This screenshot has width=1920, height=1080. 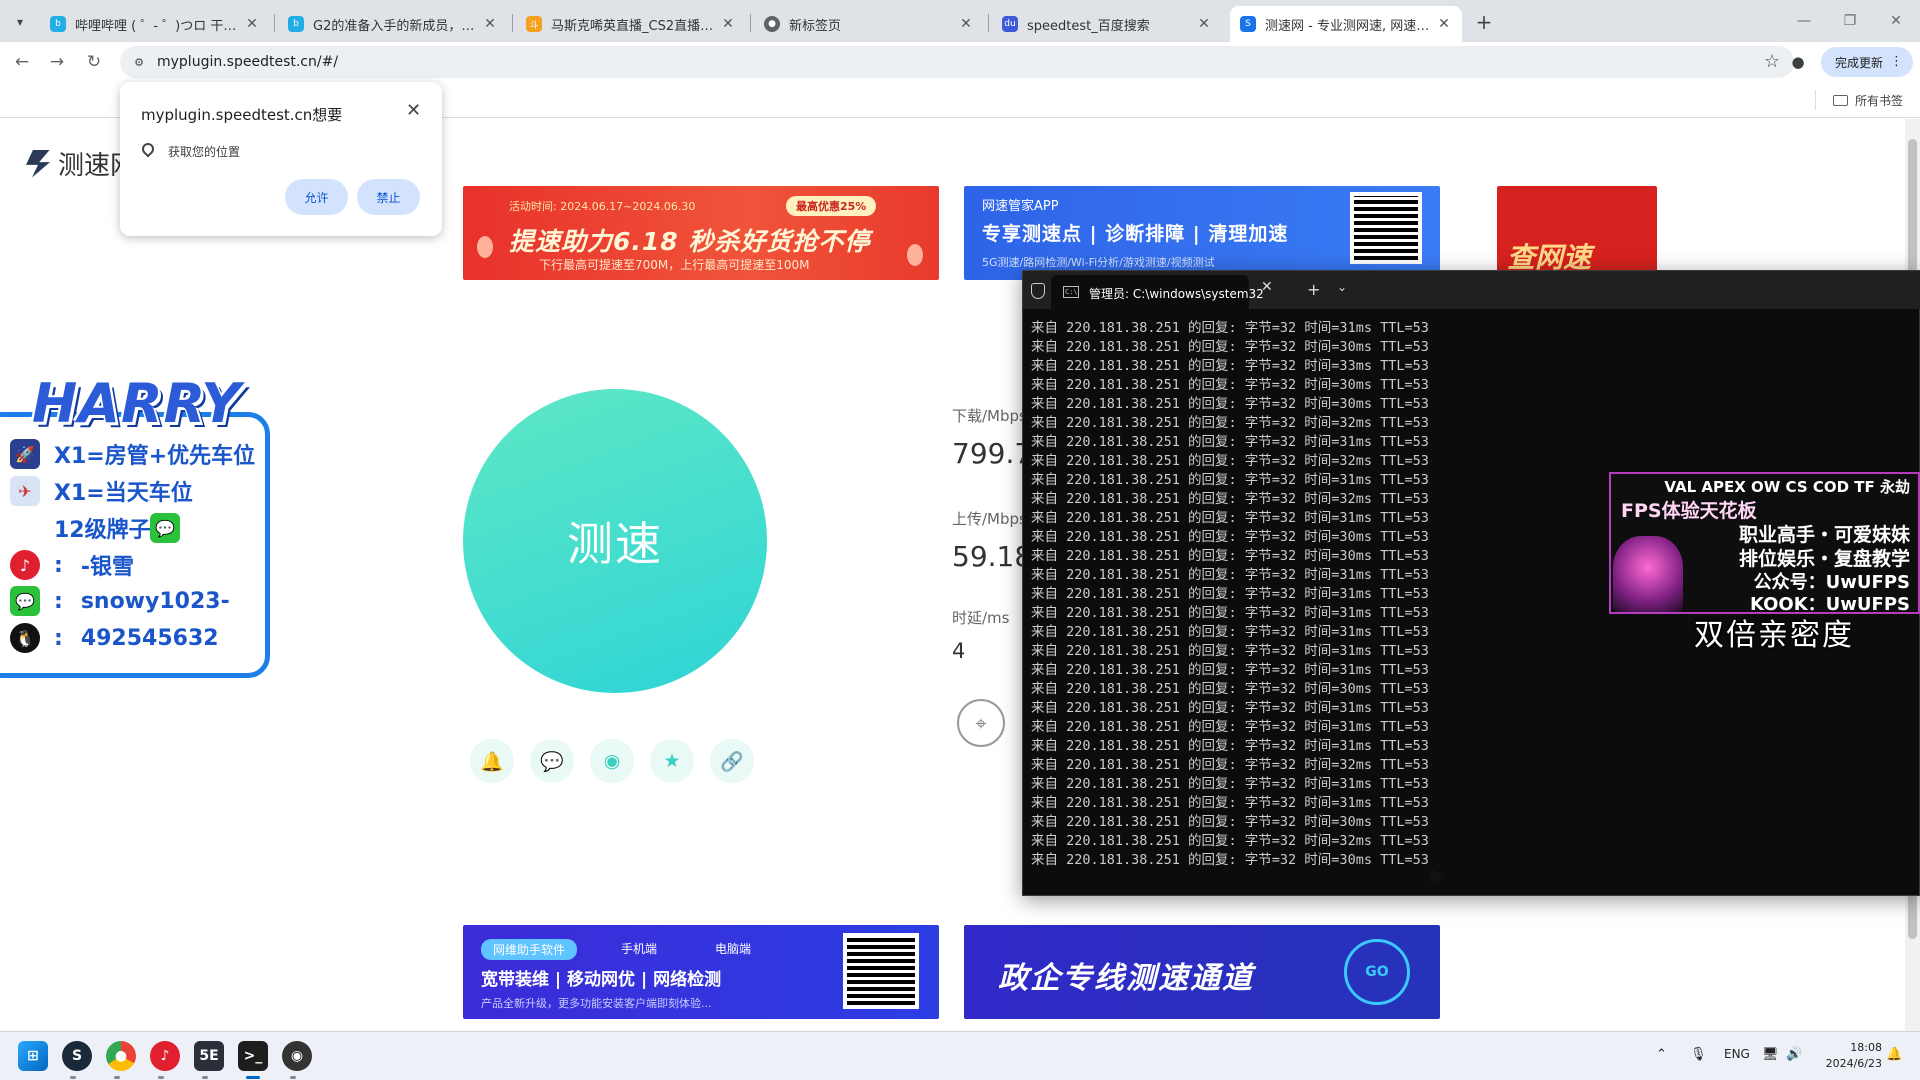 I want to click on back-arrow-icon: ←, so click(x=22, y=62).